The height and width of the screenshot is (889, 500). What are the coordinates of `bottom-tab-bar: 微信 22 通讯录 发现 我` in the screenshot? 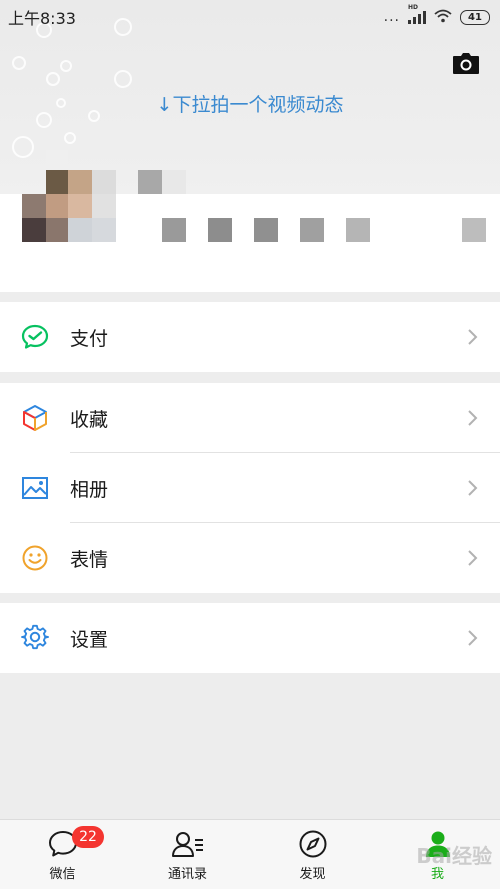 It's located at (250, 854).